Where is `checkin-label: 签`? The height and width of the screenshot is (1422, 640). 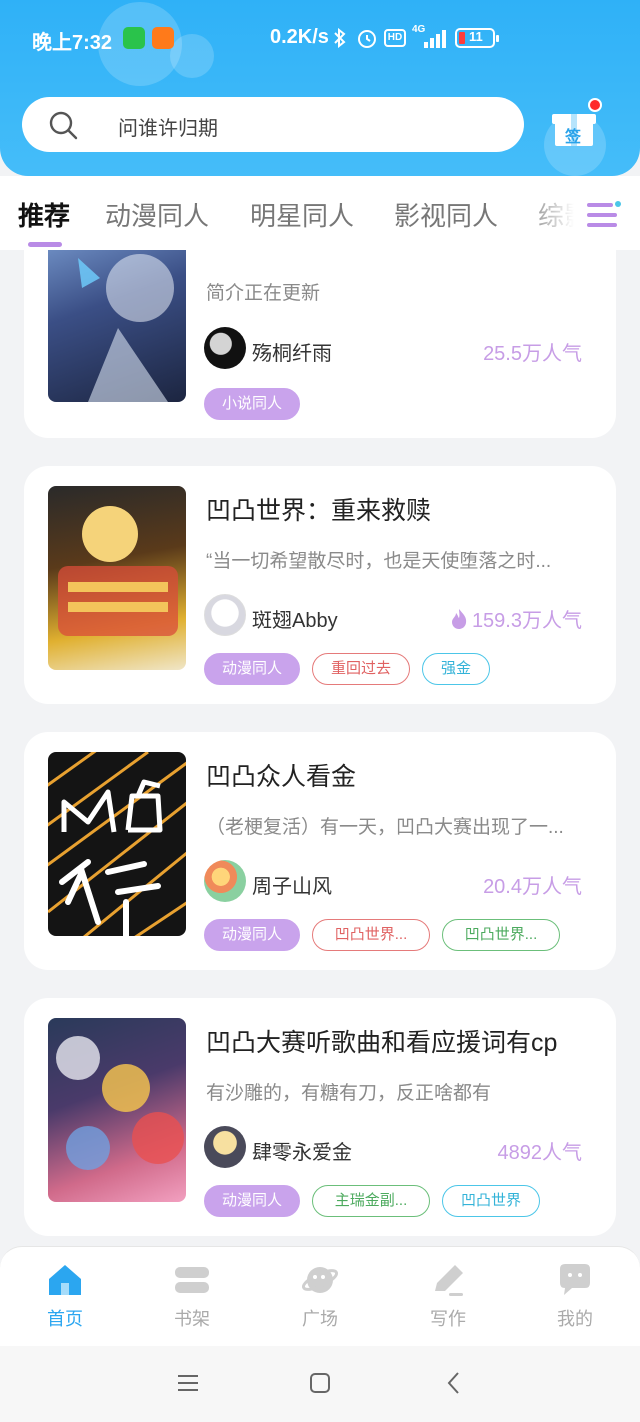 checkin-label: 签 is located at coordinates (573, 137).